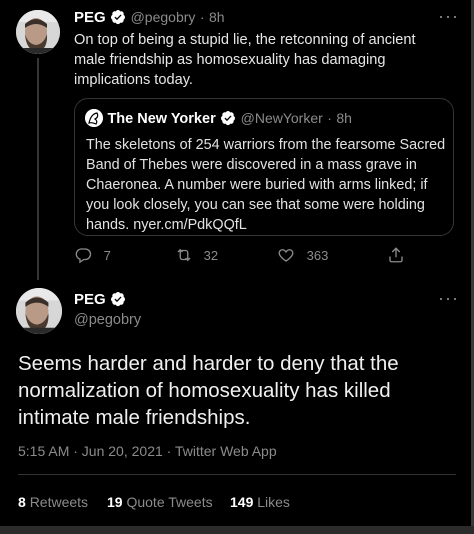  Describe the element at coordinates (218, 120) in the screenshot. I see `quoted-tweet-header: The New Yorker @NewYorker · 8h` at that location.